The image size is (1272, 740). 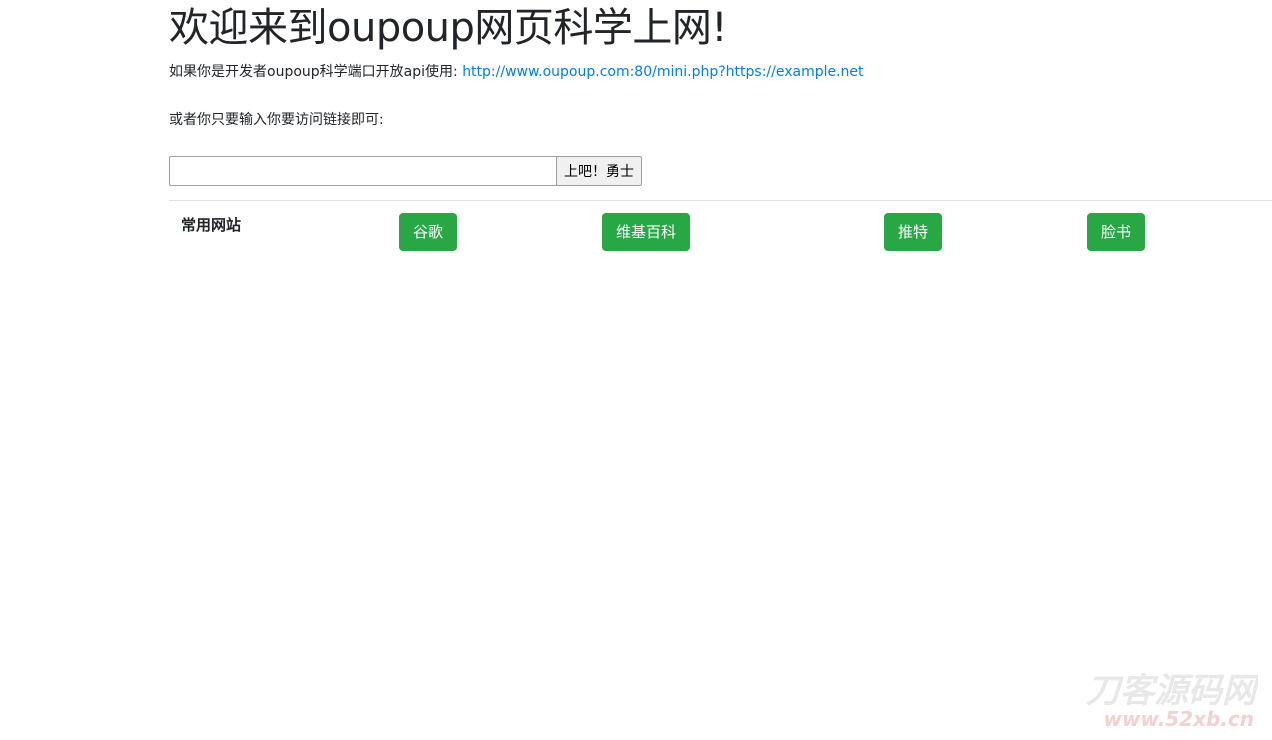 I want to click on common-sites-row: 常用网站 谷歌 维基百科 推特 脸书, so click(x=720, y=231).